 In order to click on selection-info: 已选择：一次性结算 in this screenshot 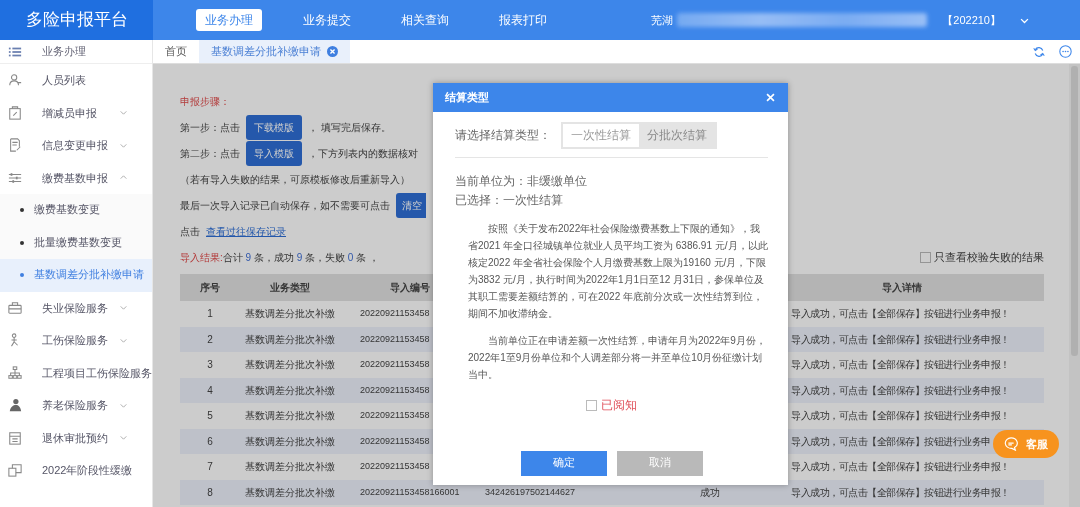, I will do `click(509, 201)`.